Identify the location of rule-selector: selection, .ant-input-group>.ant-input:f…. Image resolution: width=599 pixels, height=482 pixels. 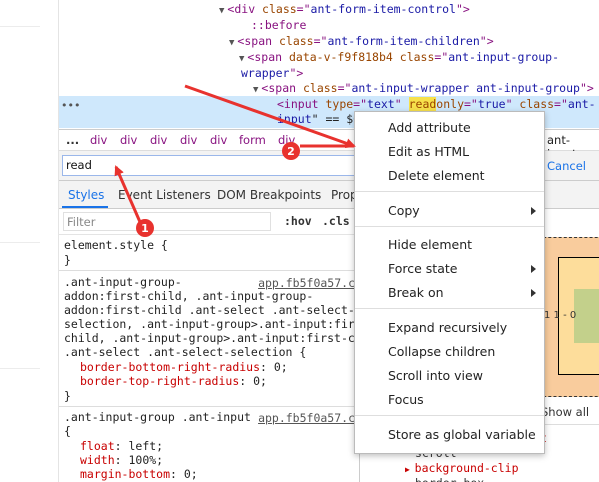
(211, 324).